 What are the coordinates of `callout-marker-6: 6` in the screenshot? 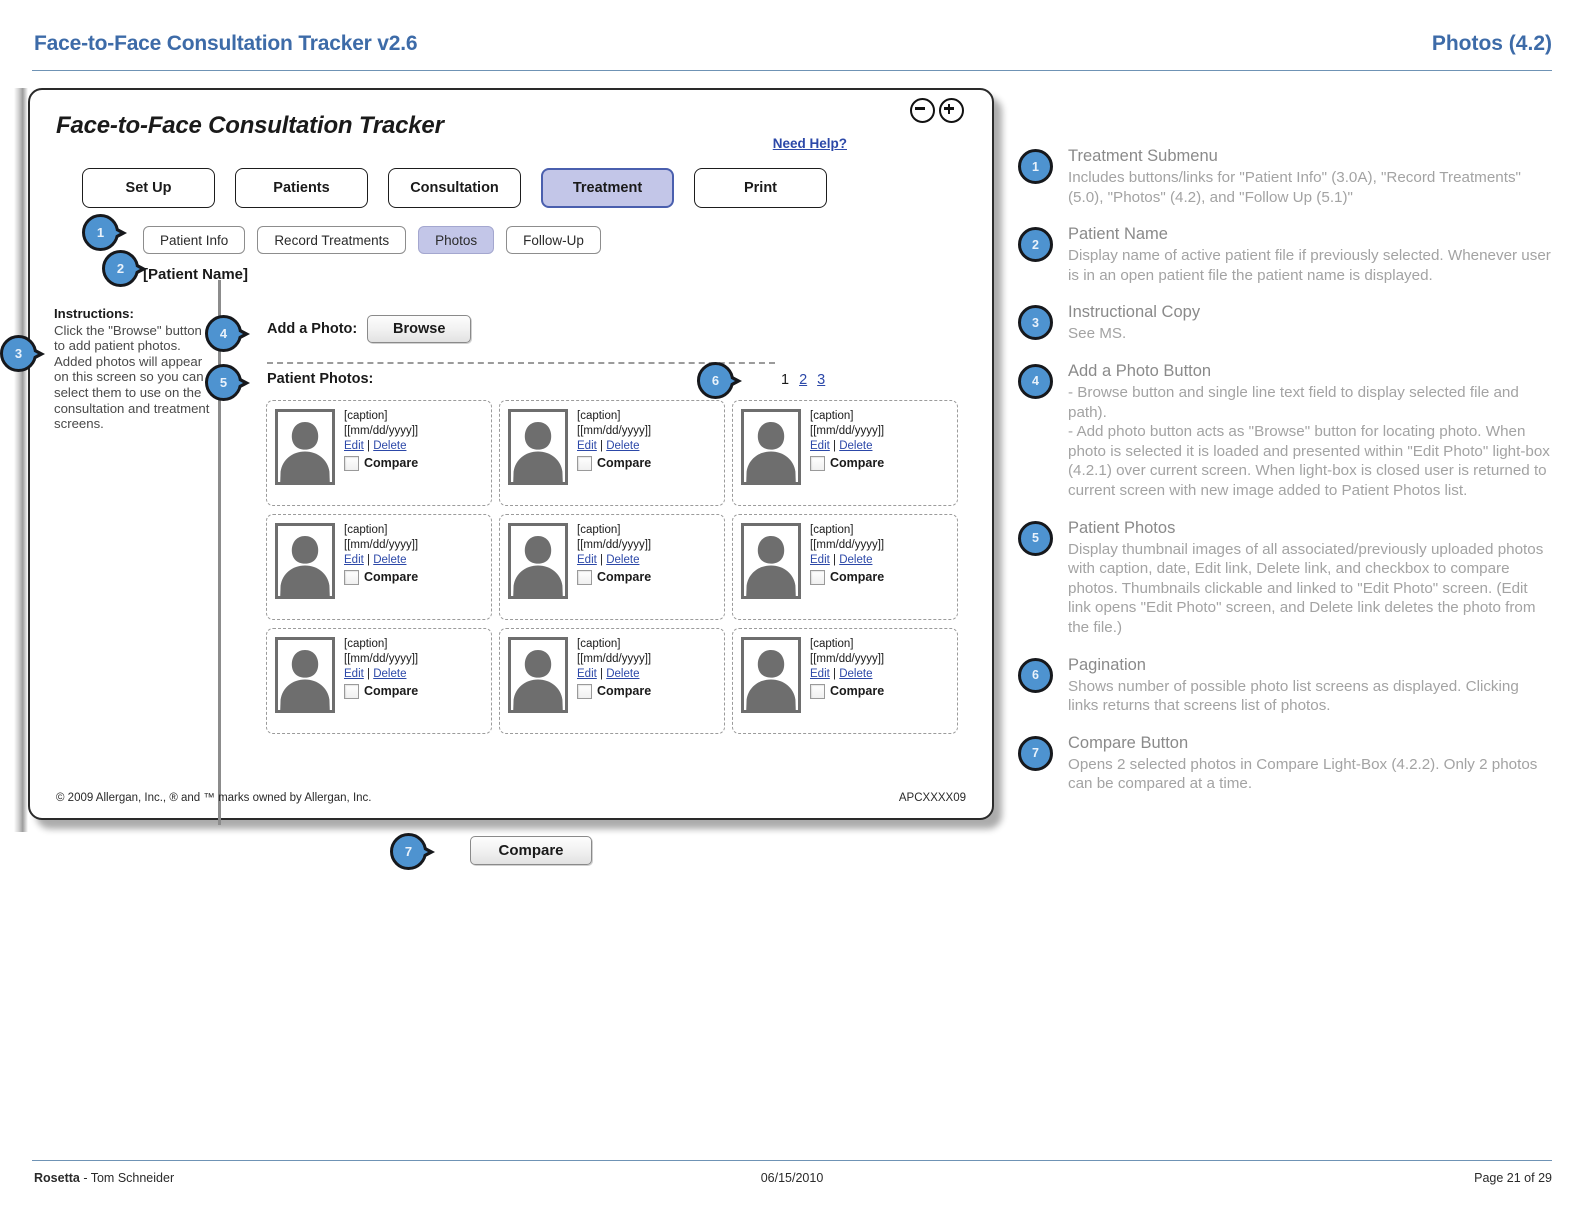 It's located at (720, 381).